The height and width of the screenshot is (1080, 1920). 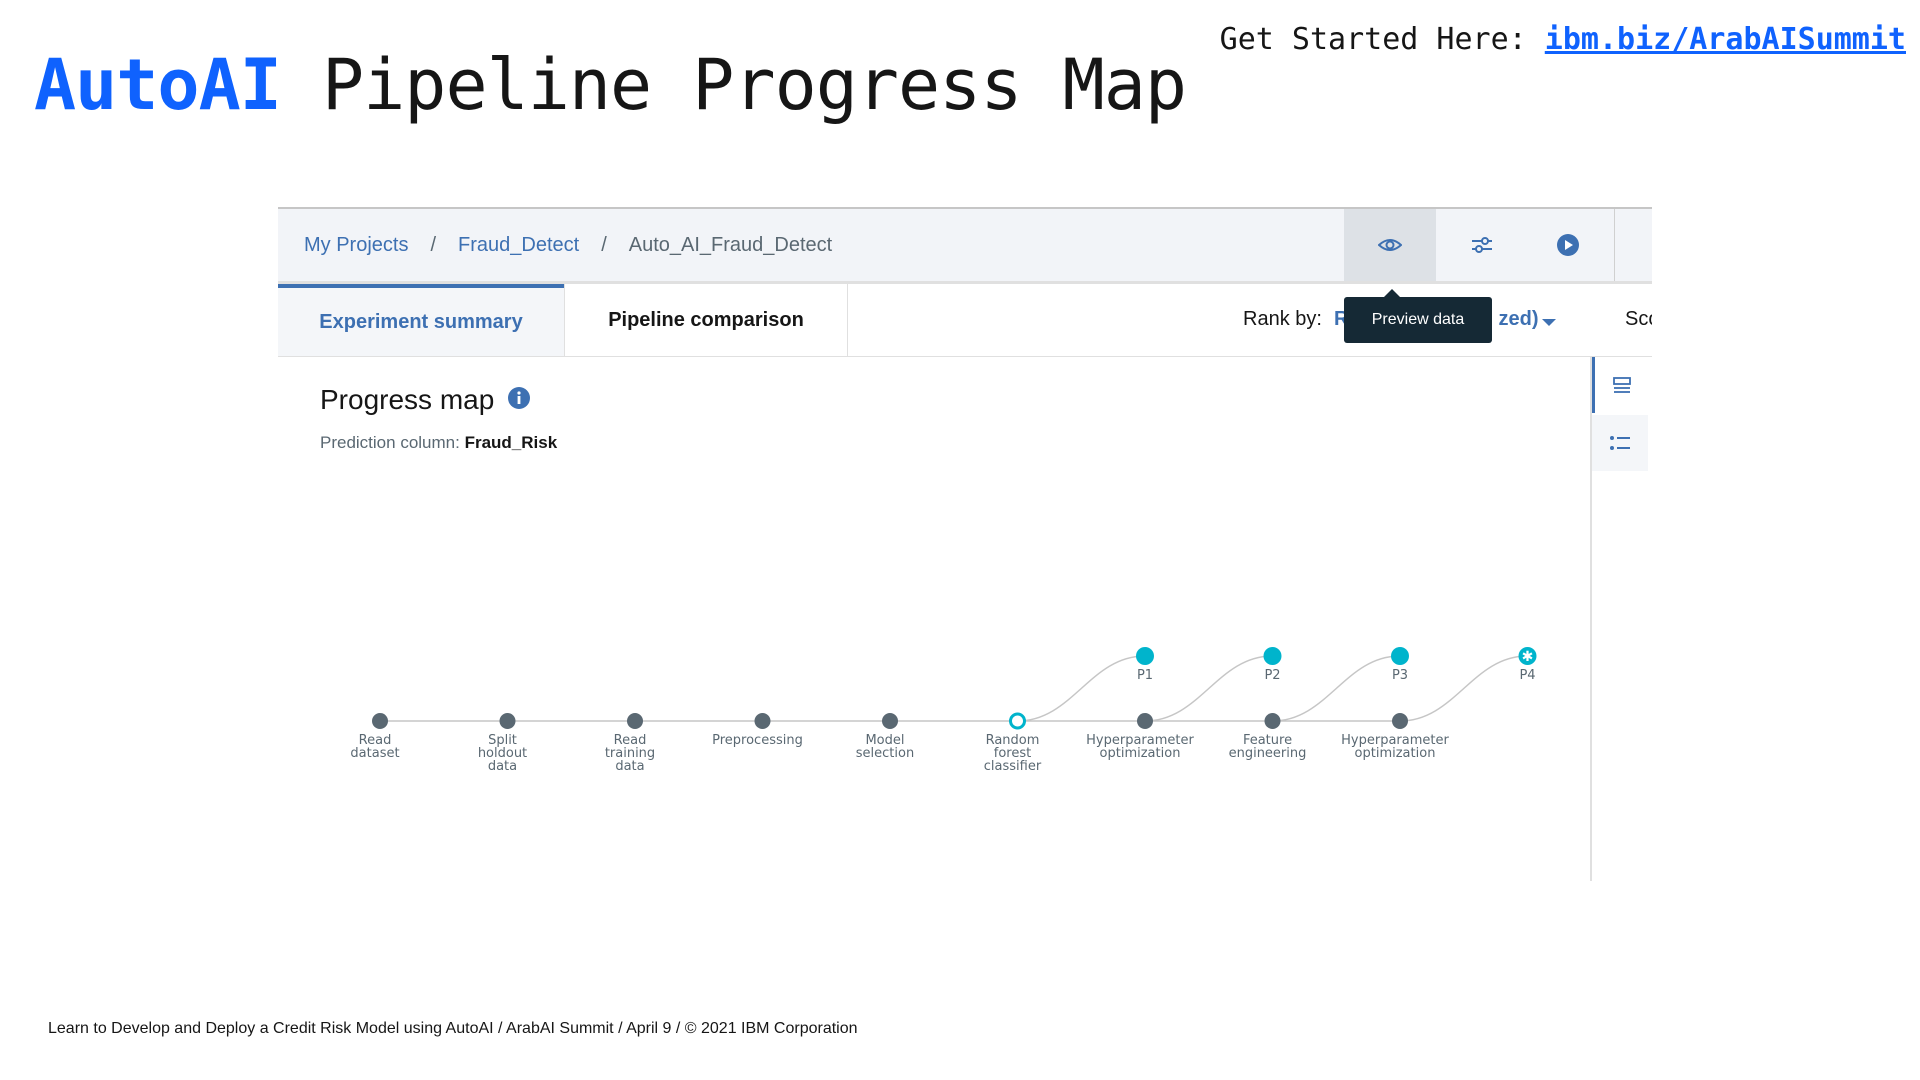 I want to click on toolbar-divider, so click(x=1614, y=245).